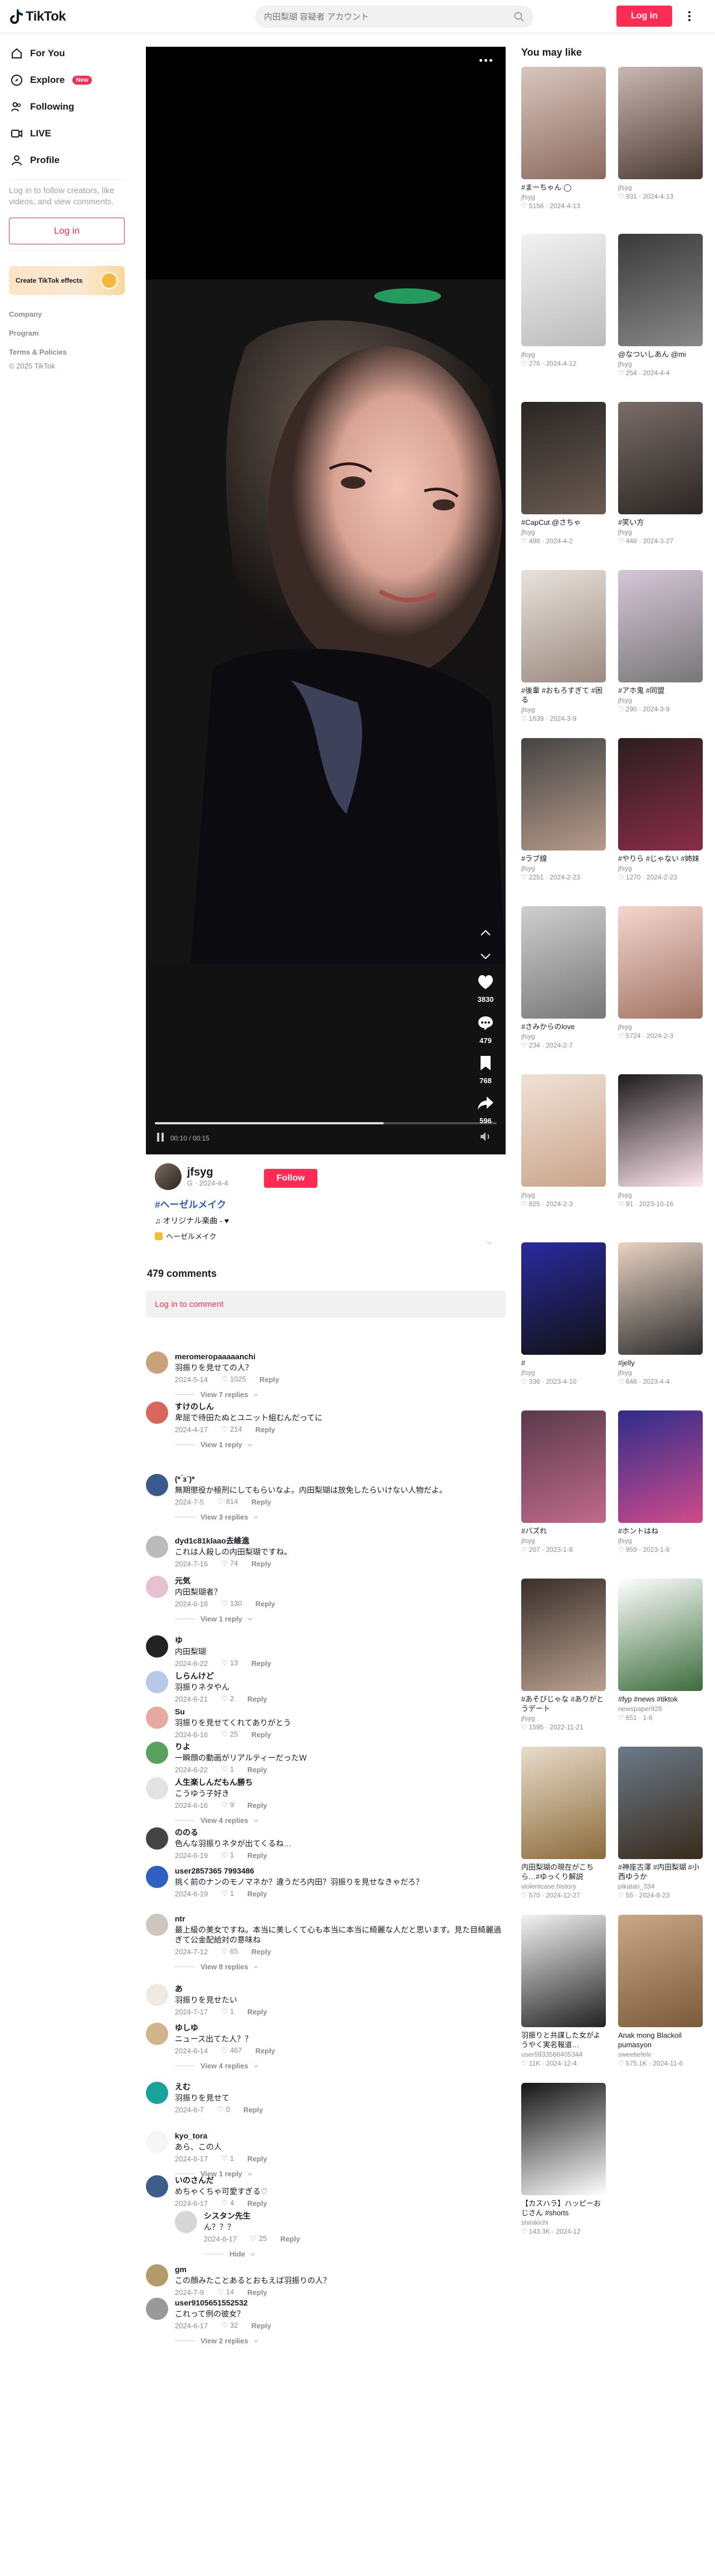  What do you see at coordinates (563, 1531) in the screenshot?
I see `video-title: #バズれ` at bounding box center [563, 1531].